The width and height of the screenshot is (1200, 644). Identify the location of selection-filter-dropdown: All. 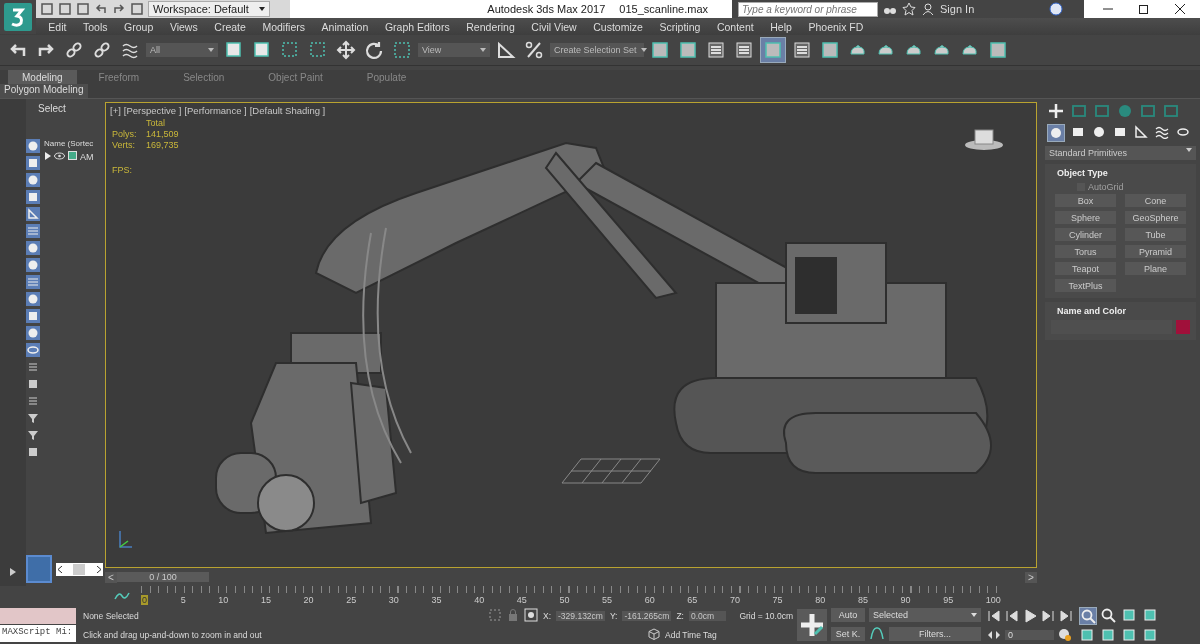
(182, 50).